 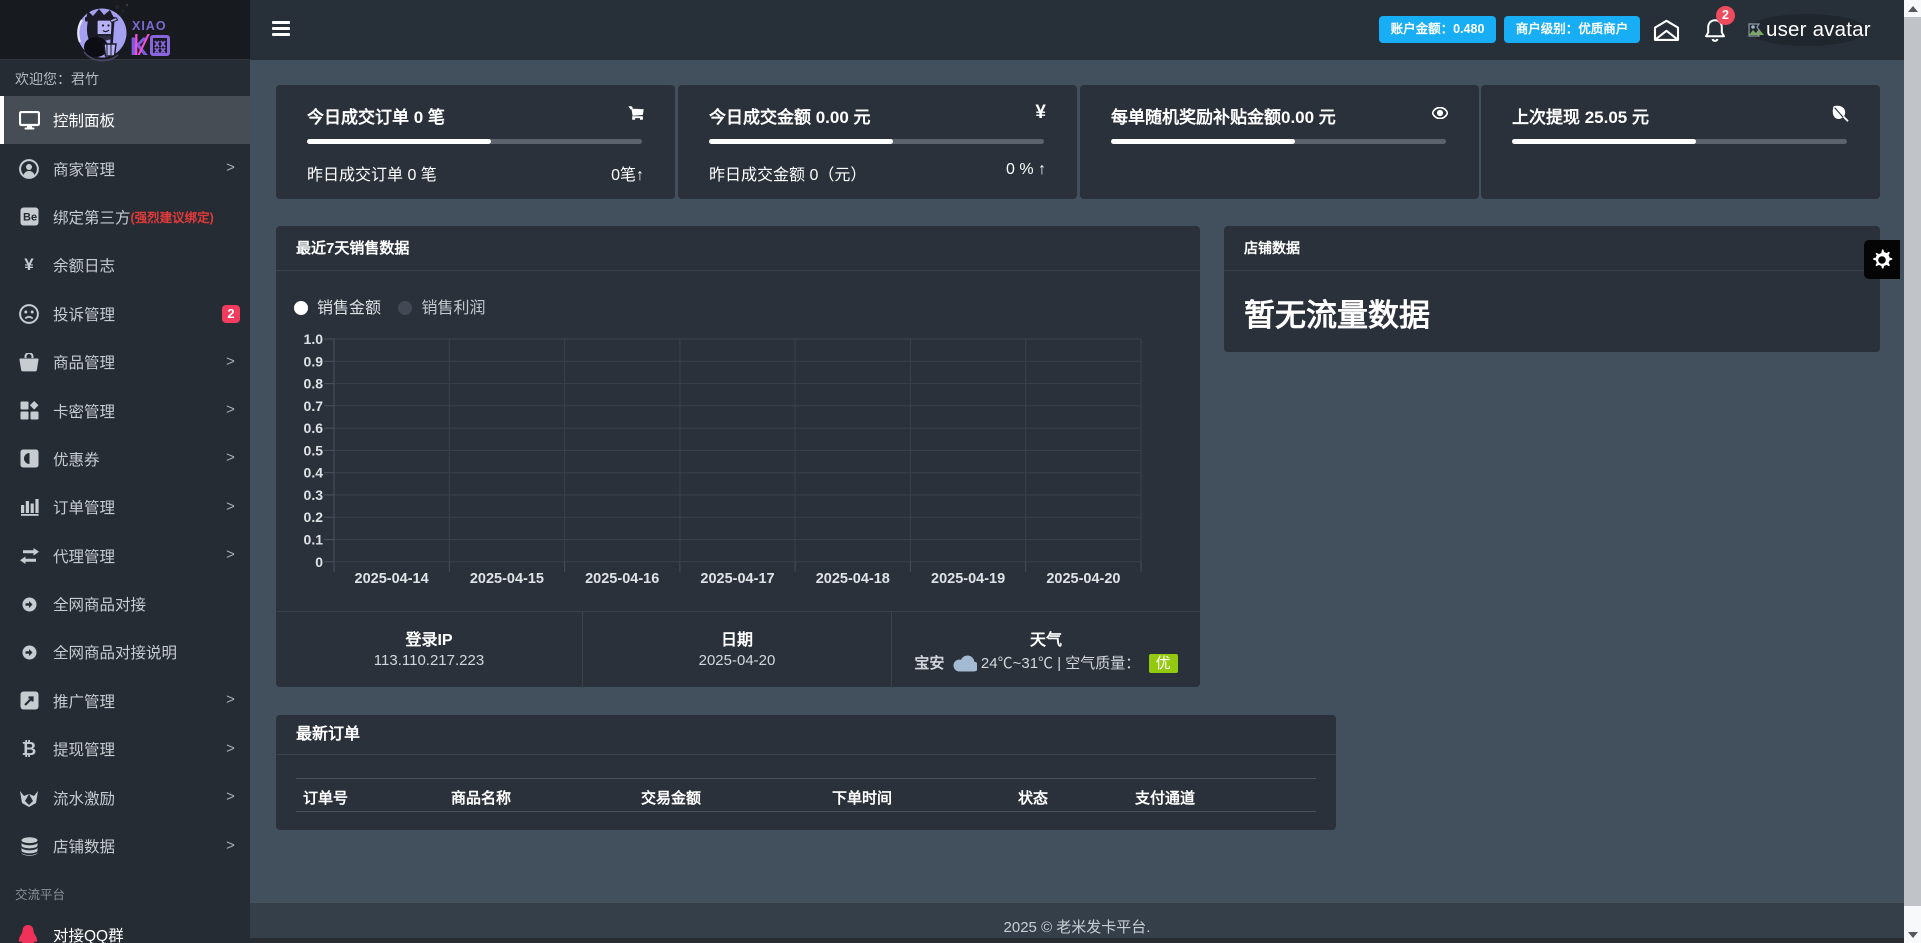 I want to click on svg-text: 2025-04-17, so click(x=737, y=579).